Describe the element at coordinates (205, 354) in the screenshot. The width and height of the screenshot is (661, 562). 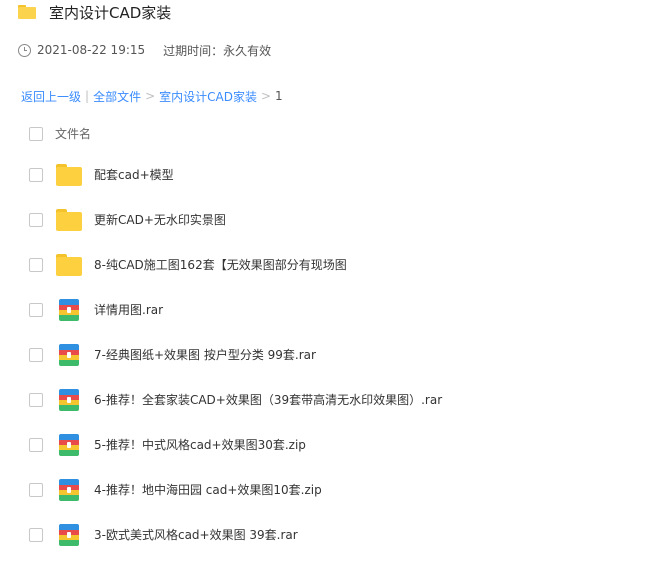
I see `file-name: 7-经典图纸+效果图 按户型分类 99套.rar` at that location.